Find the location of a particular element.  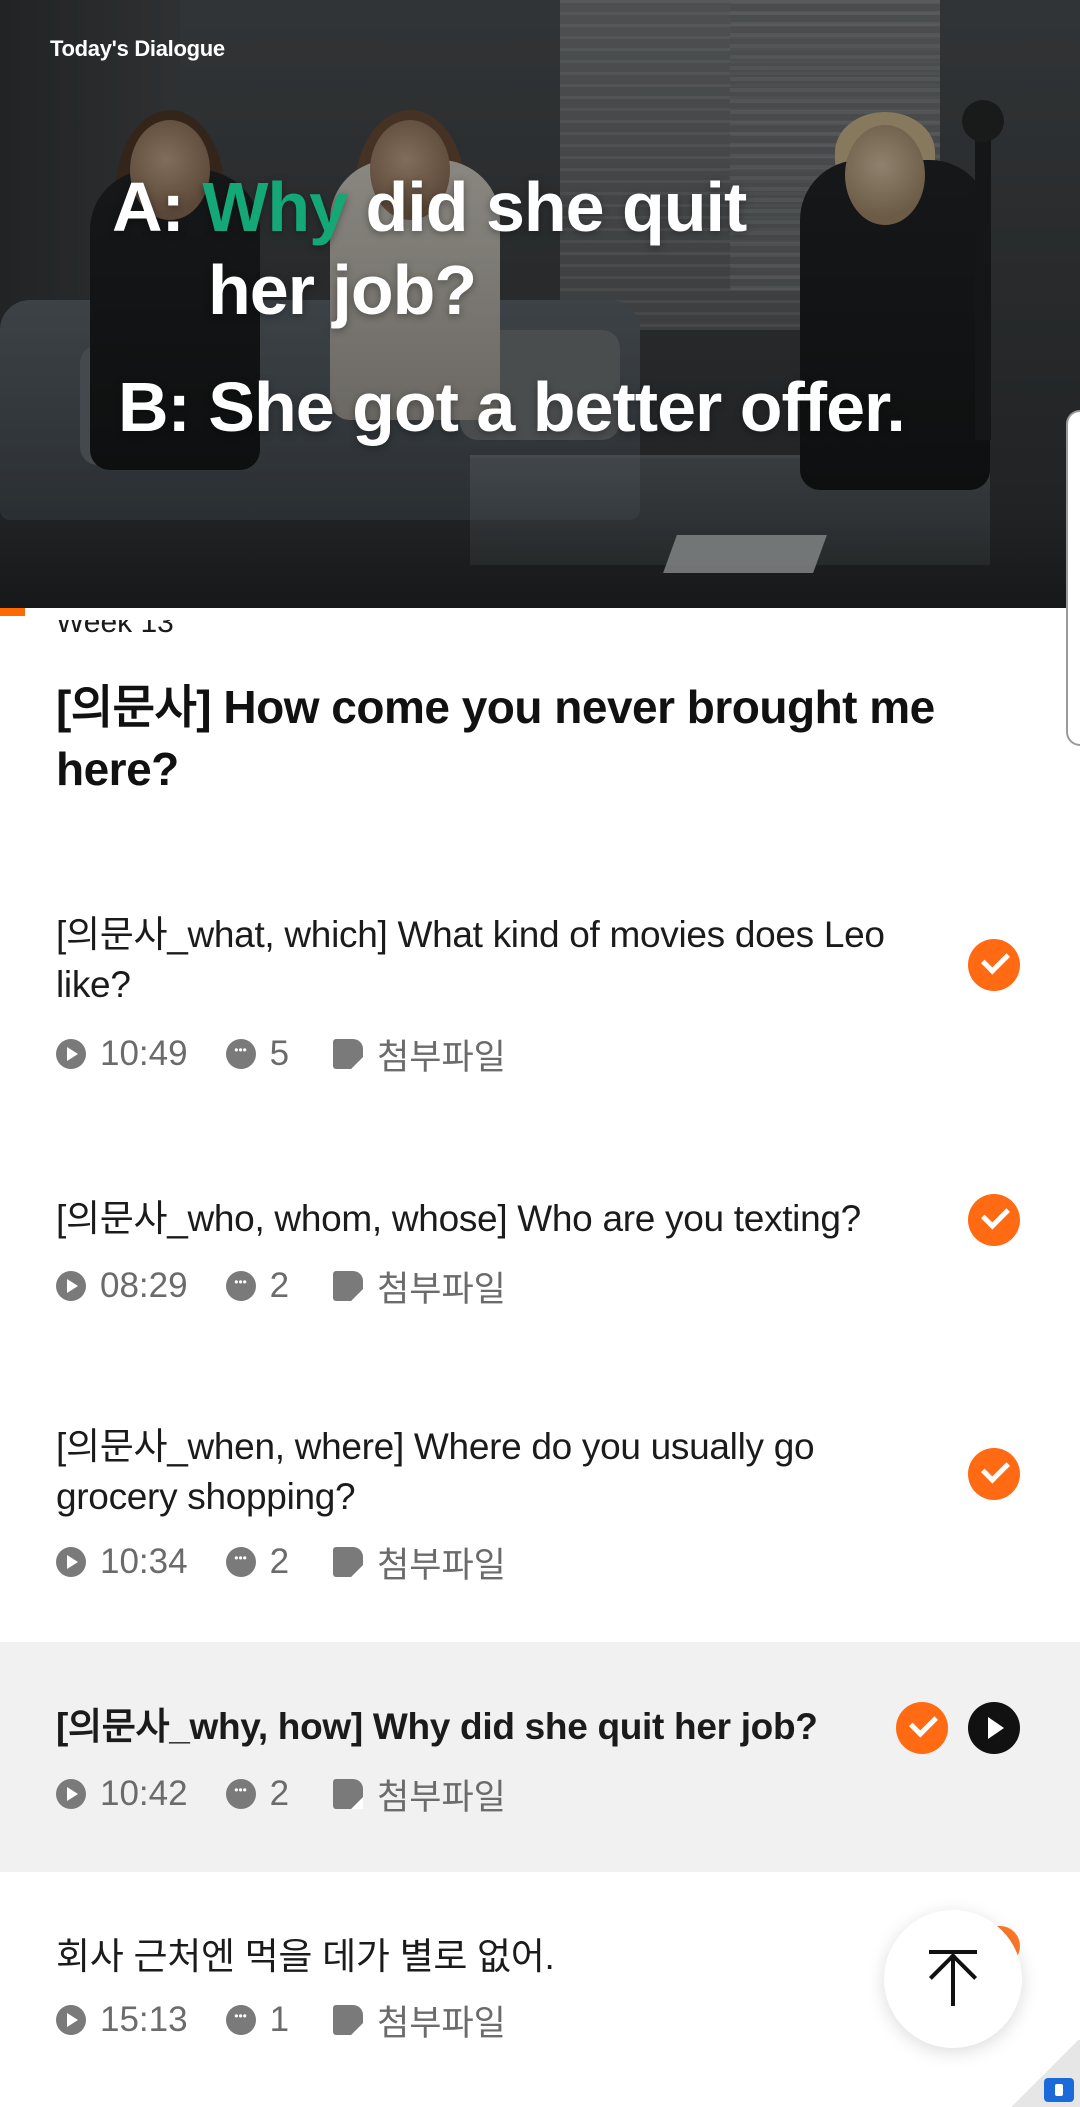

scroll-to-top-button is located at coordinates (953, 1979).